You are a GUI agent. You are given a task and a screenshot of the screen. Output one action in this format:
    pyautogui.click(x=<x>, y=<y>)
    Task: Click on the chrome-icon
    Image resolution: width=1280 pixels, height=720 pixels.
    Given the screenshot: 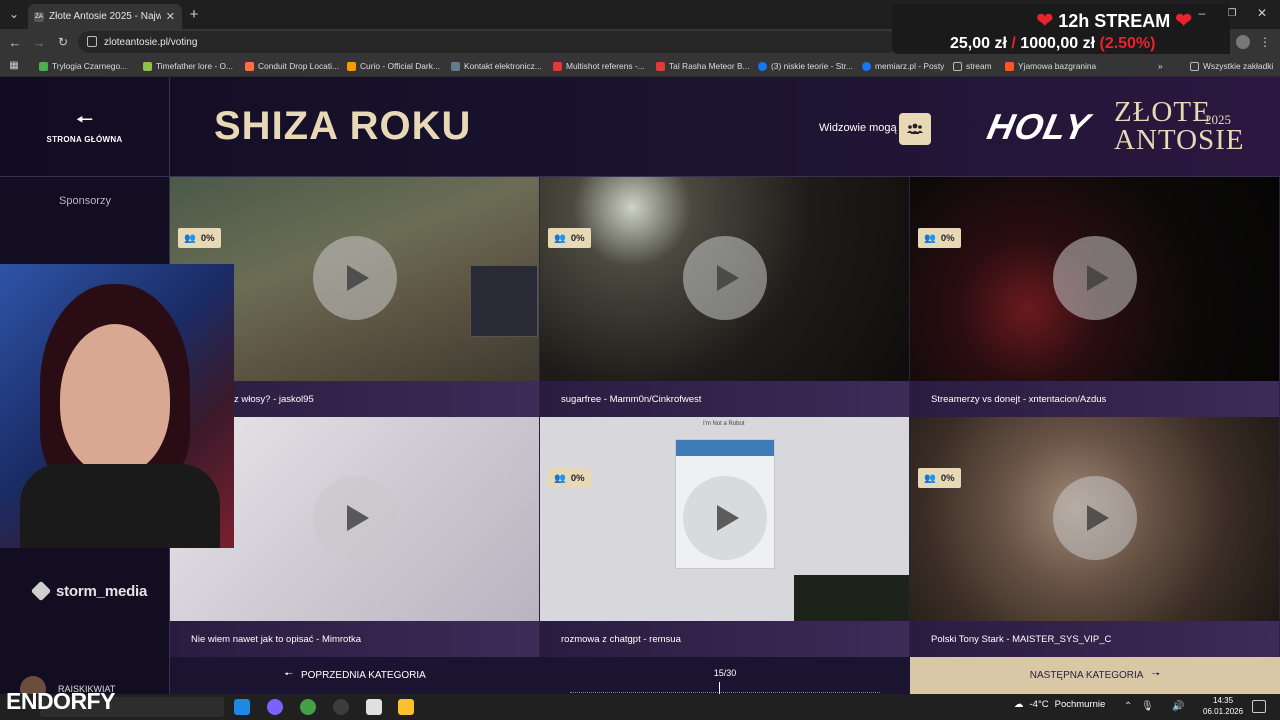 What is the action you would take?
    pyautogui.click(x=308, y=707)
    